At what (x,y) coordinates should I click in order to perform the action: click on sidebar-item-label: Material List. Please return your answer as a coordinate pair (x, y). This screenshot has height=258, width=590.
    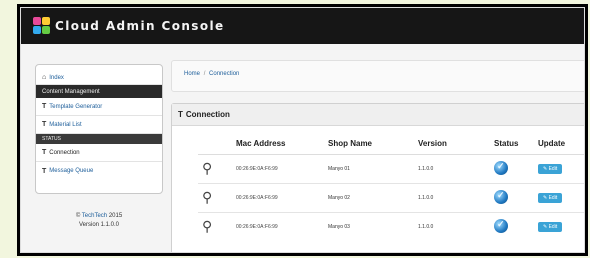
    Looking at the image, I should click on (65, 124).